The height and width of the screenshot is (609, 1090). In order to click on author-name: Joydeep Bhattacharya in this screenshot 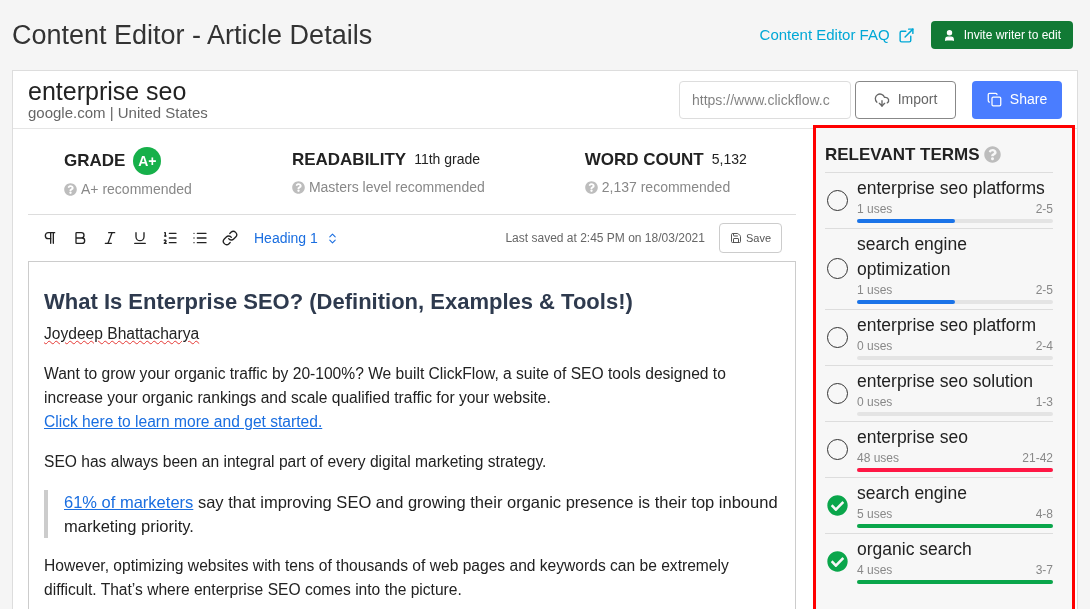, I will do `click(122, 334)`.